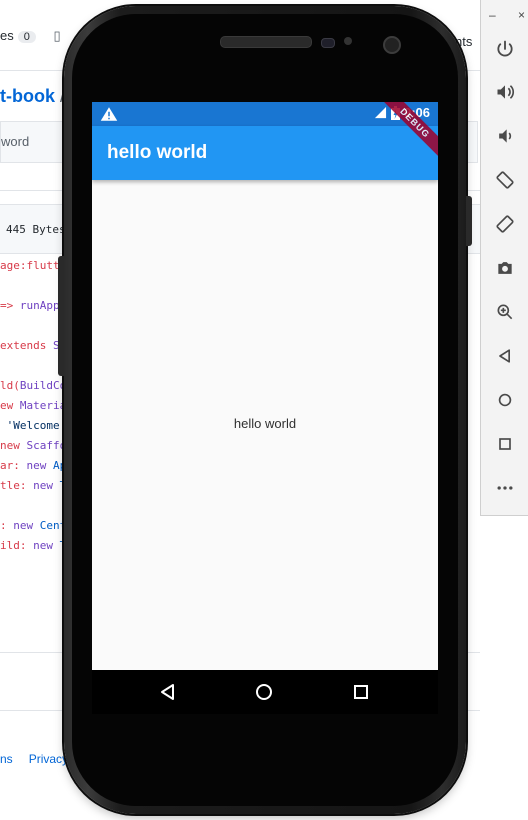 This screenshot has height=820, width=528. Describe the element at coordinates (505, 356) in the screenshot. I see `back-icon` at that location.